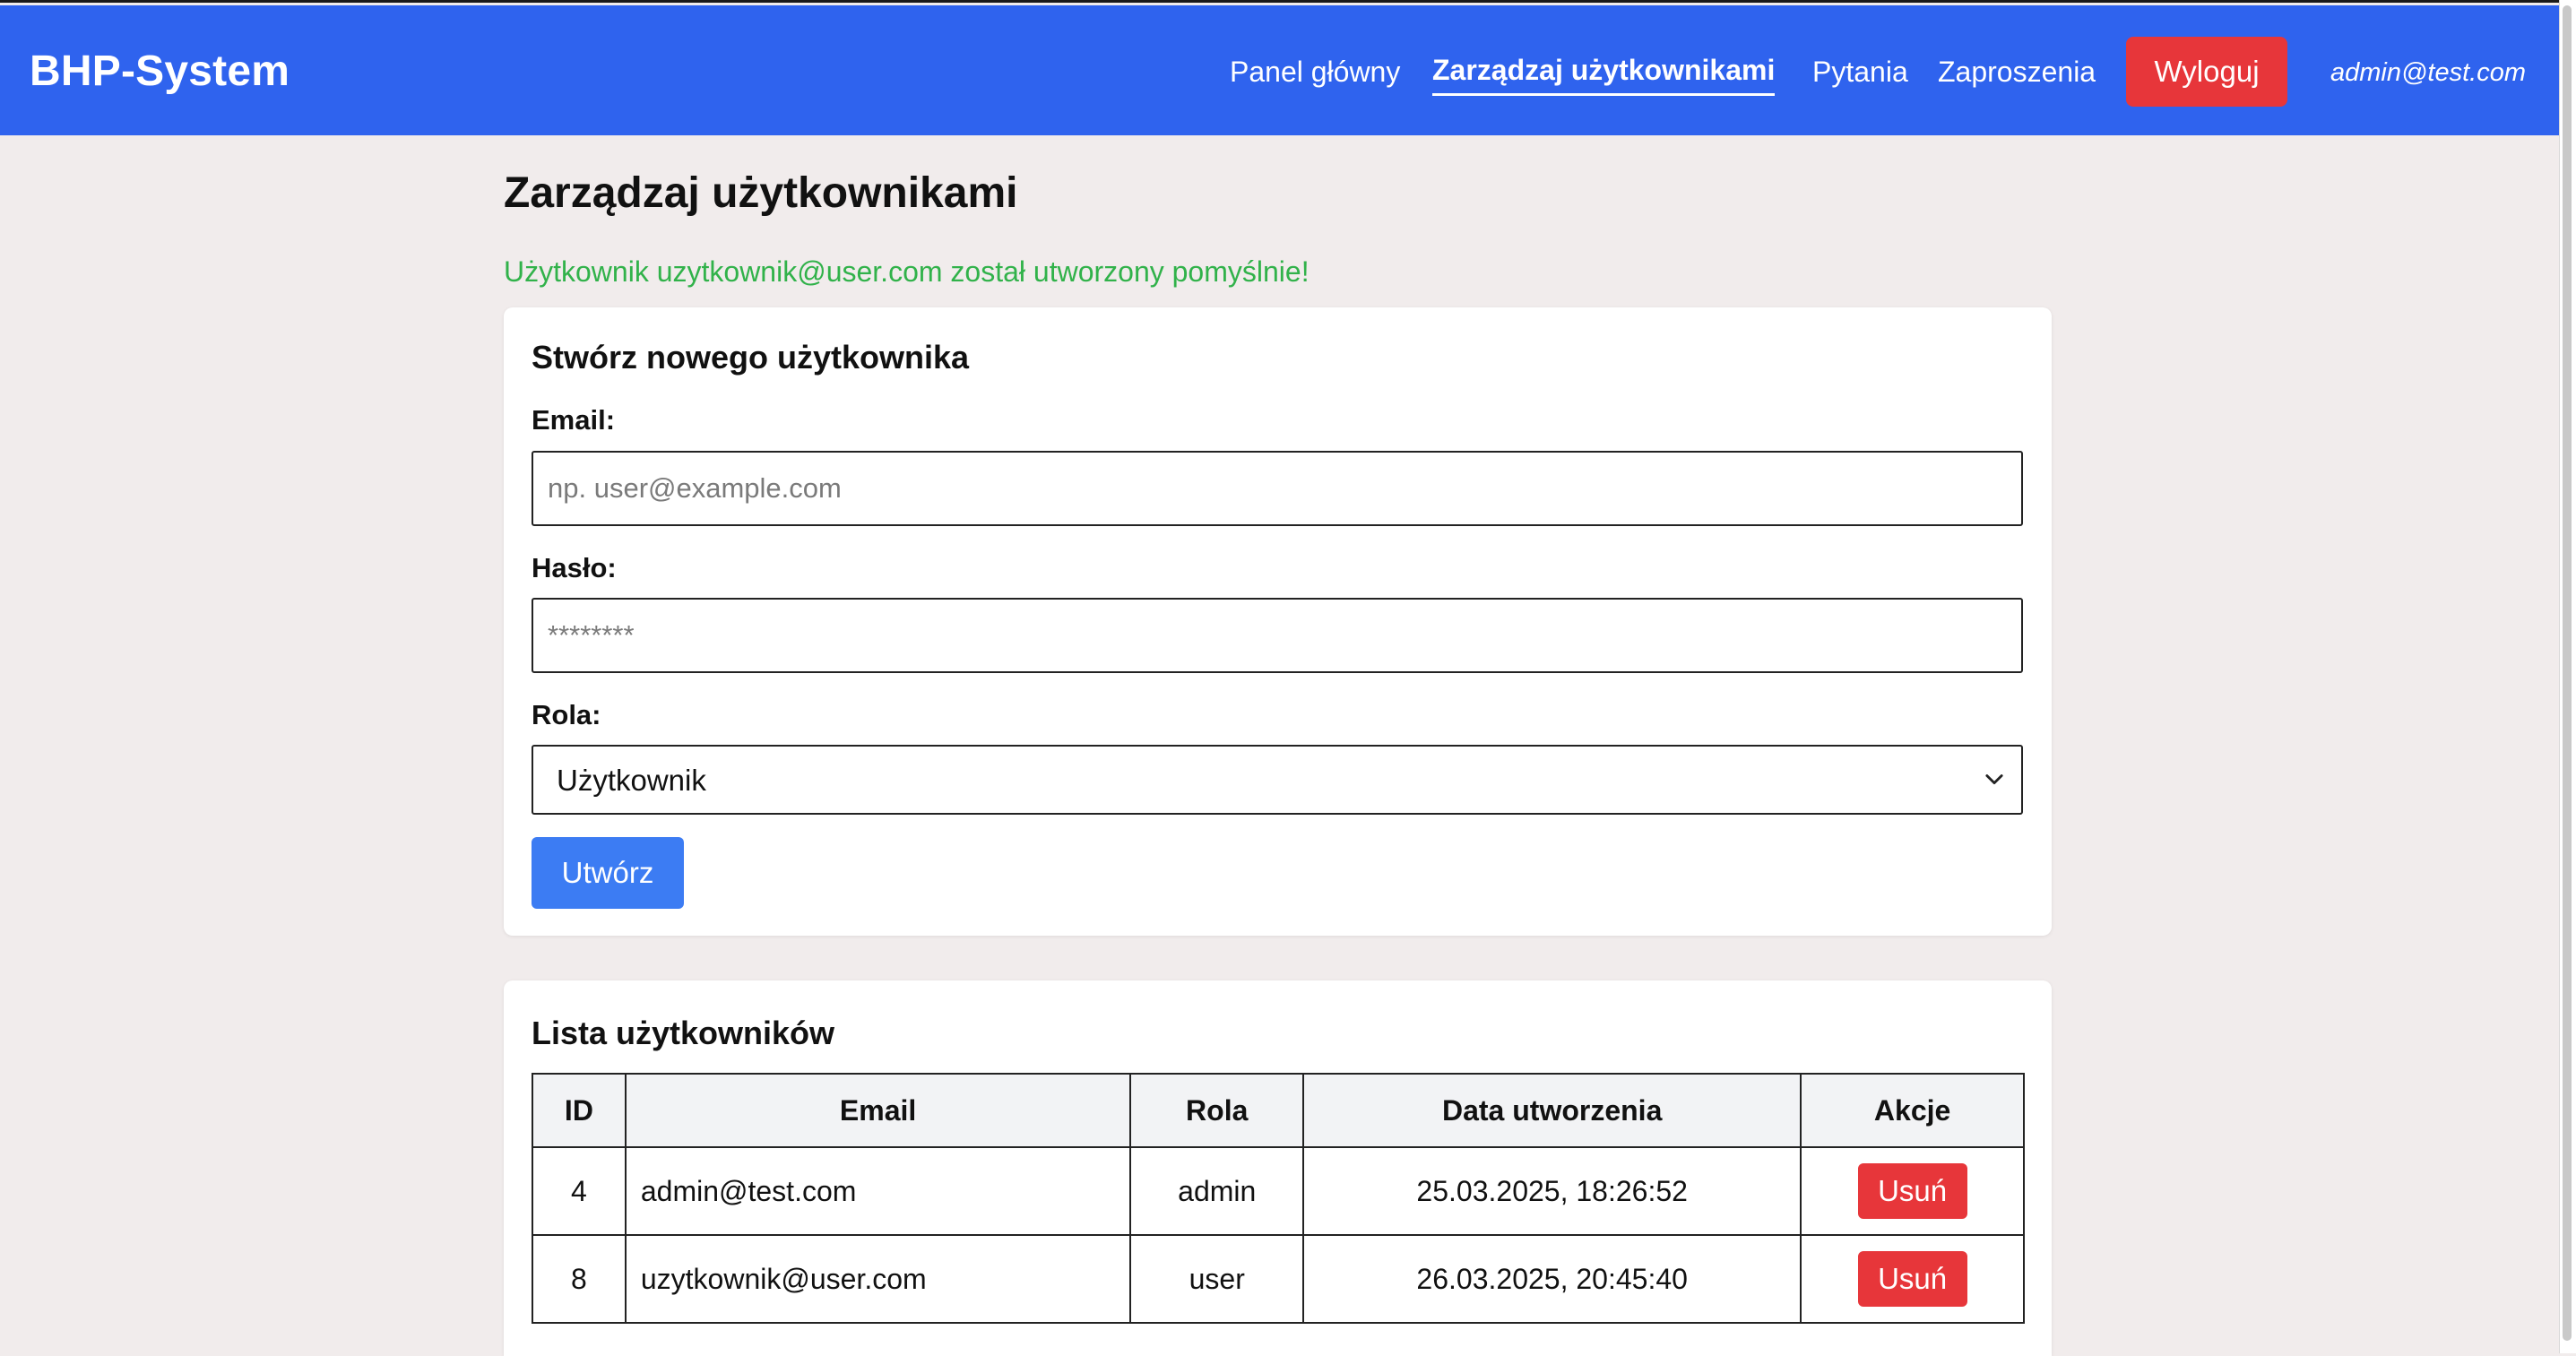 The image size is (2576, 1356). I want to click on password-label: Hasło:, so click(574, 567).